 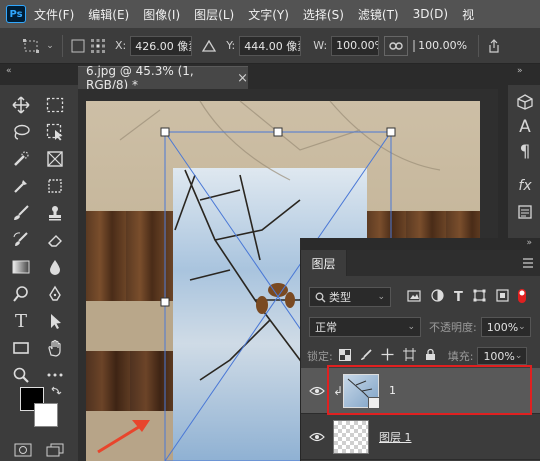 I want to click on move-tool-icon, so click(x=21, y=105).